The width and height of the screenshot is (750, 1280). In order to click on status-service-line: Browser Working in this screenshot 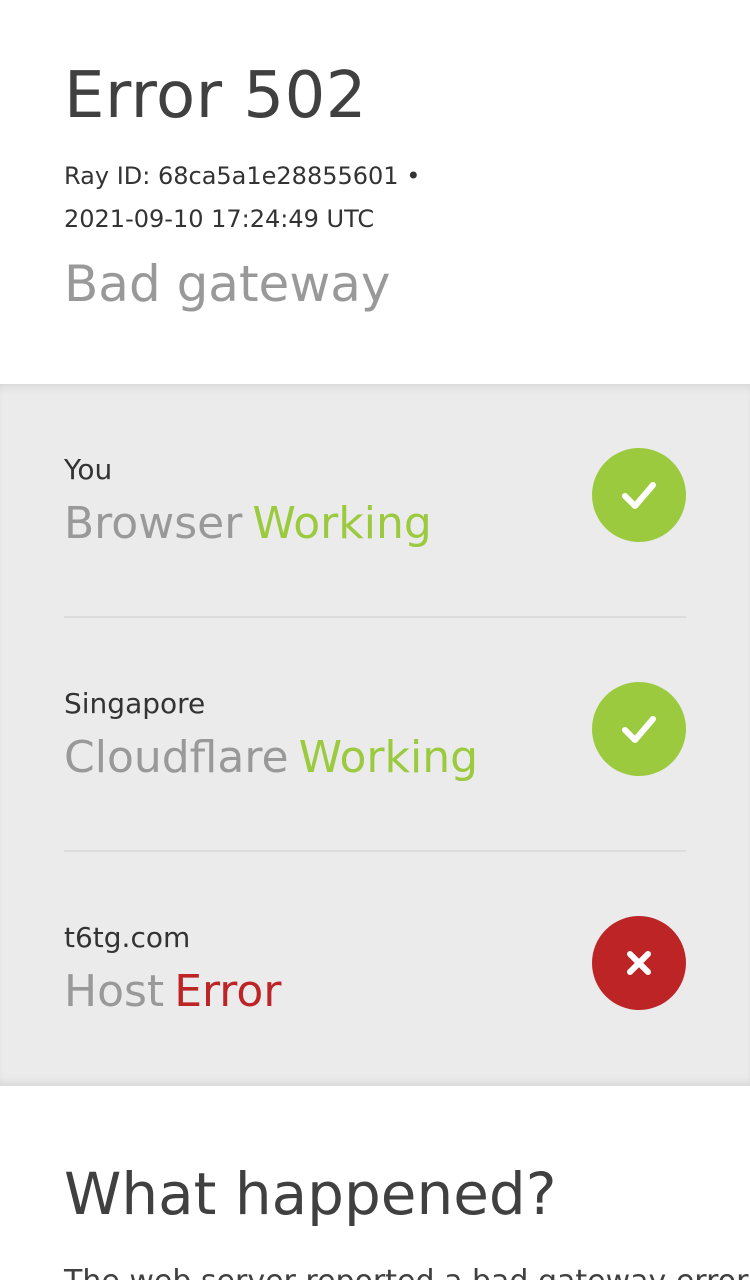, I will do `click(248, 524)`.